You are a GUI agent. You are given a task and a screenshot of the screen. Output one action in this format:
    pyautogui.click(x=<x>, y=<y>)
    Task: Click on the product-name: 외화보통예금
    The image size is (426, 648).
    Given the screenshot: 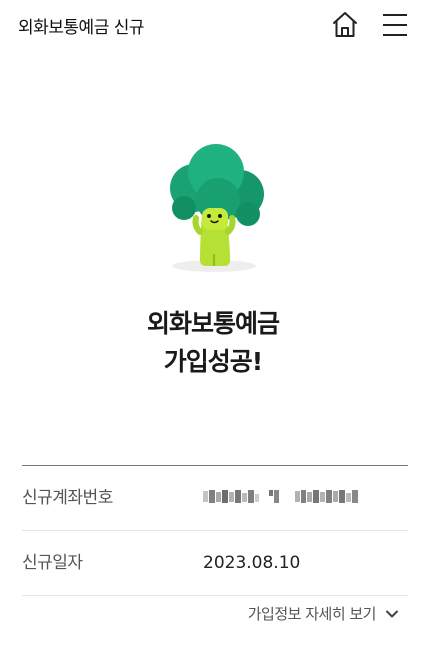 What is the action you would take?
    pyautogui.click(x=213, y=323)
    